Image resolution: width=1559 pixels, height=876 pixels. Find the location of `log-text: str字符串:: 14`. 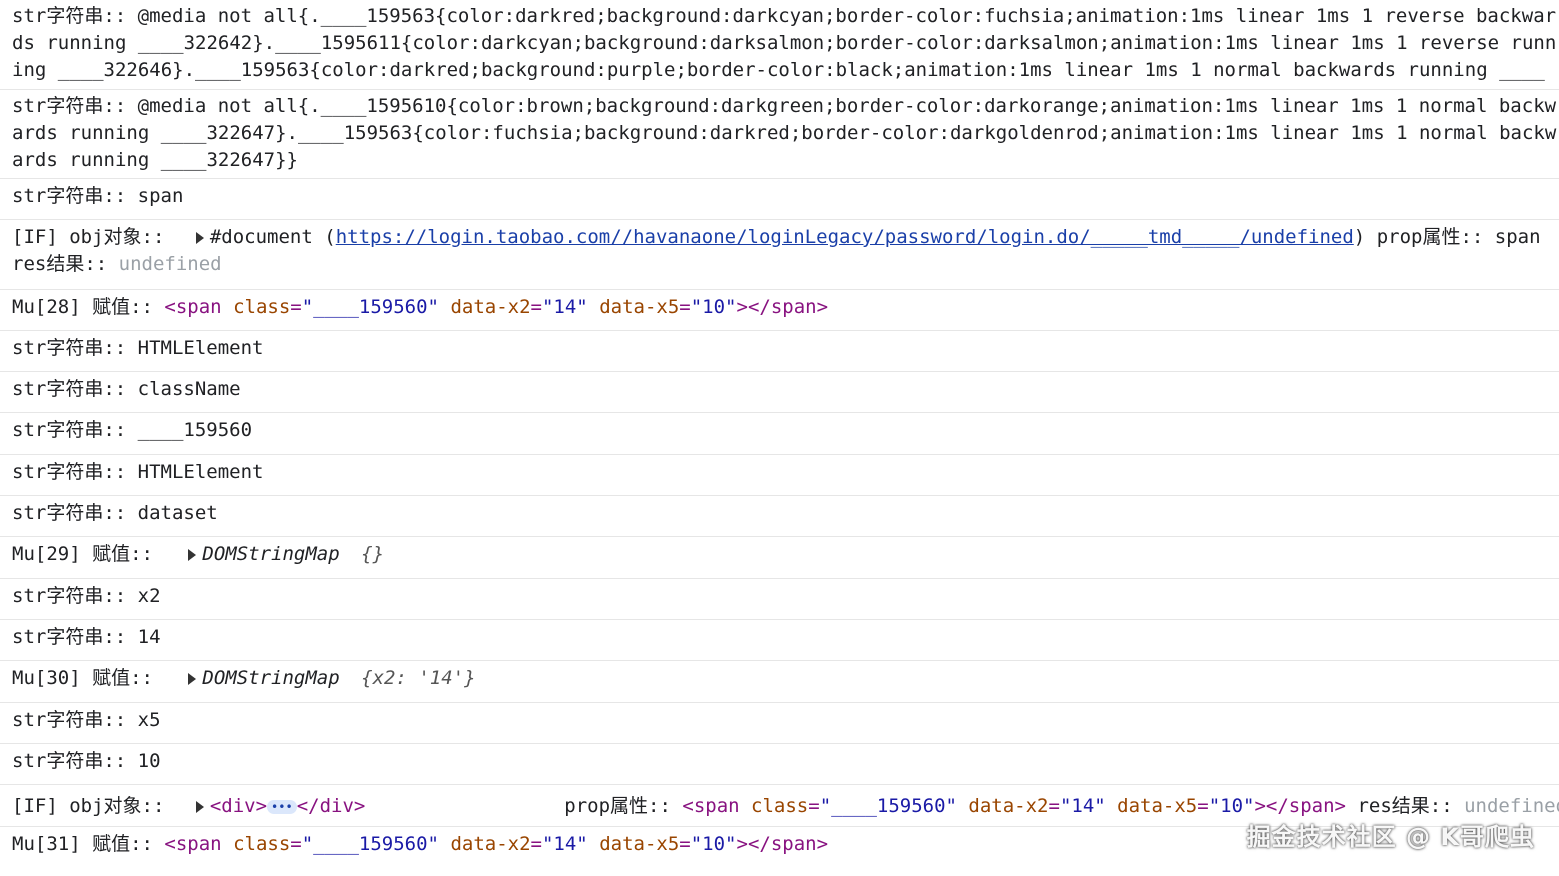

log-text: str字符串:: 14 is located at coordinates (86, 637).